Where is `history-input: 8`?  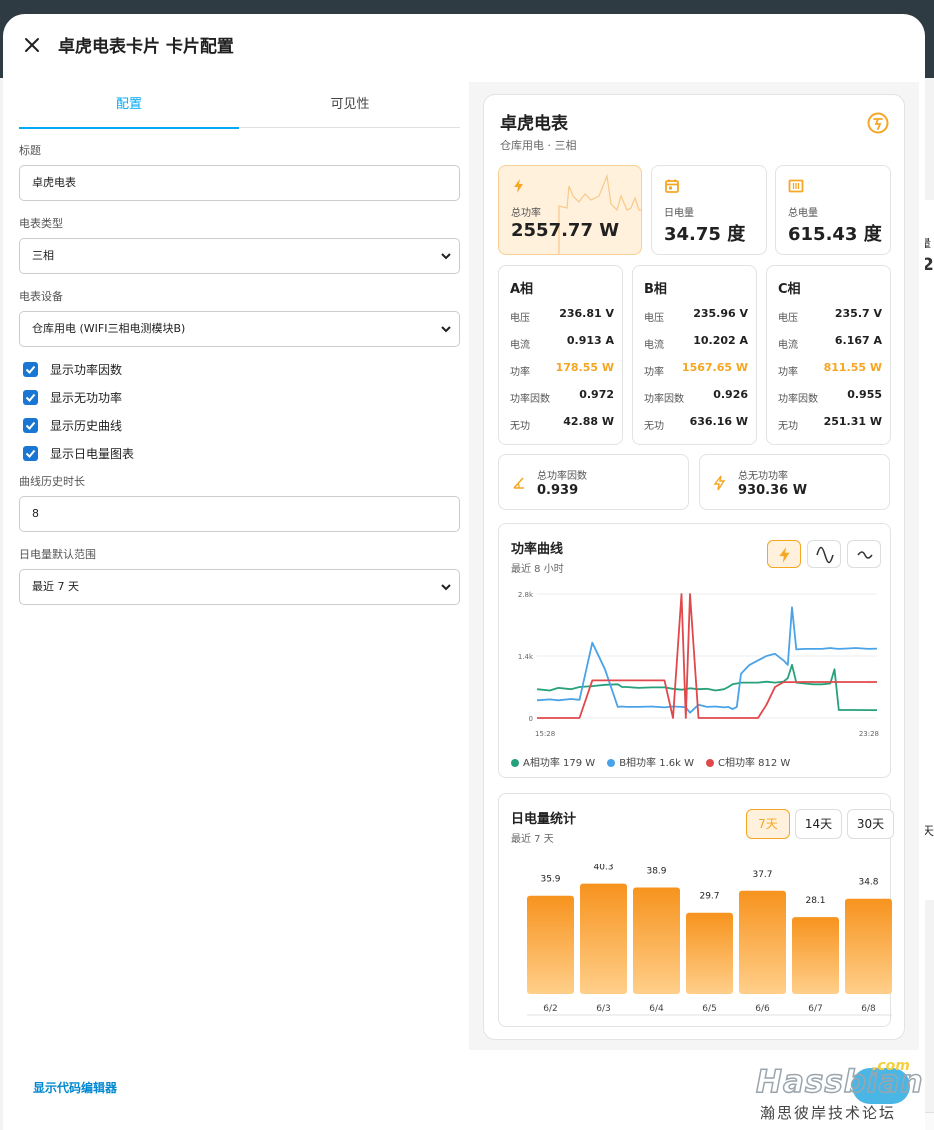 history-input: 8 is located at coordinates (239, 514).